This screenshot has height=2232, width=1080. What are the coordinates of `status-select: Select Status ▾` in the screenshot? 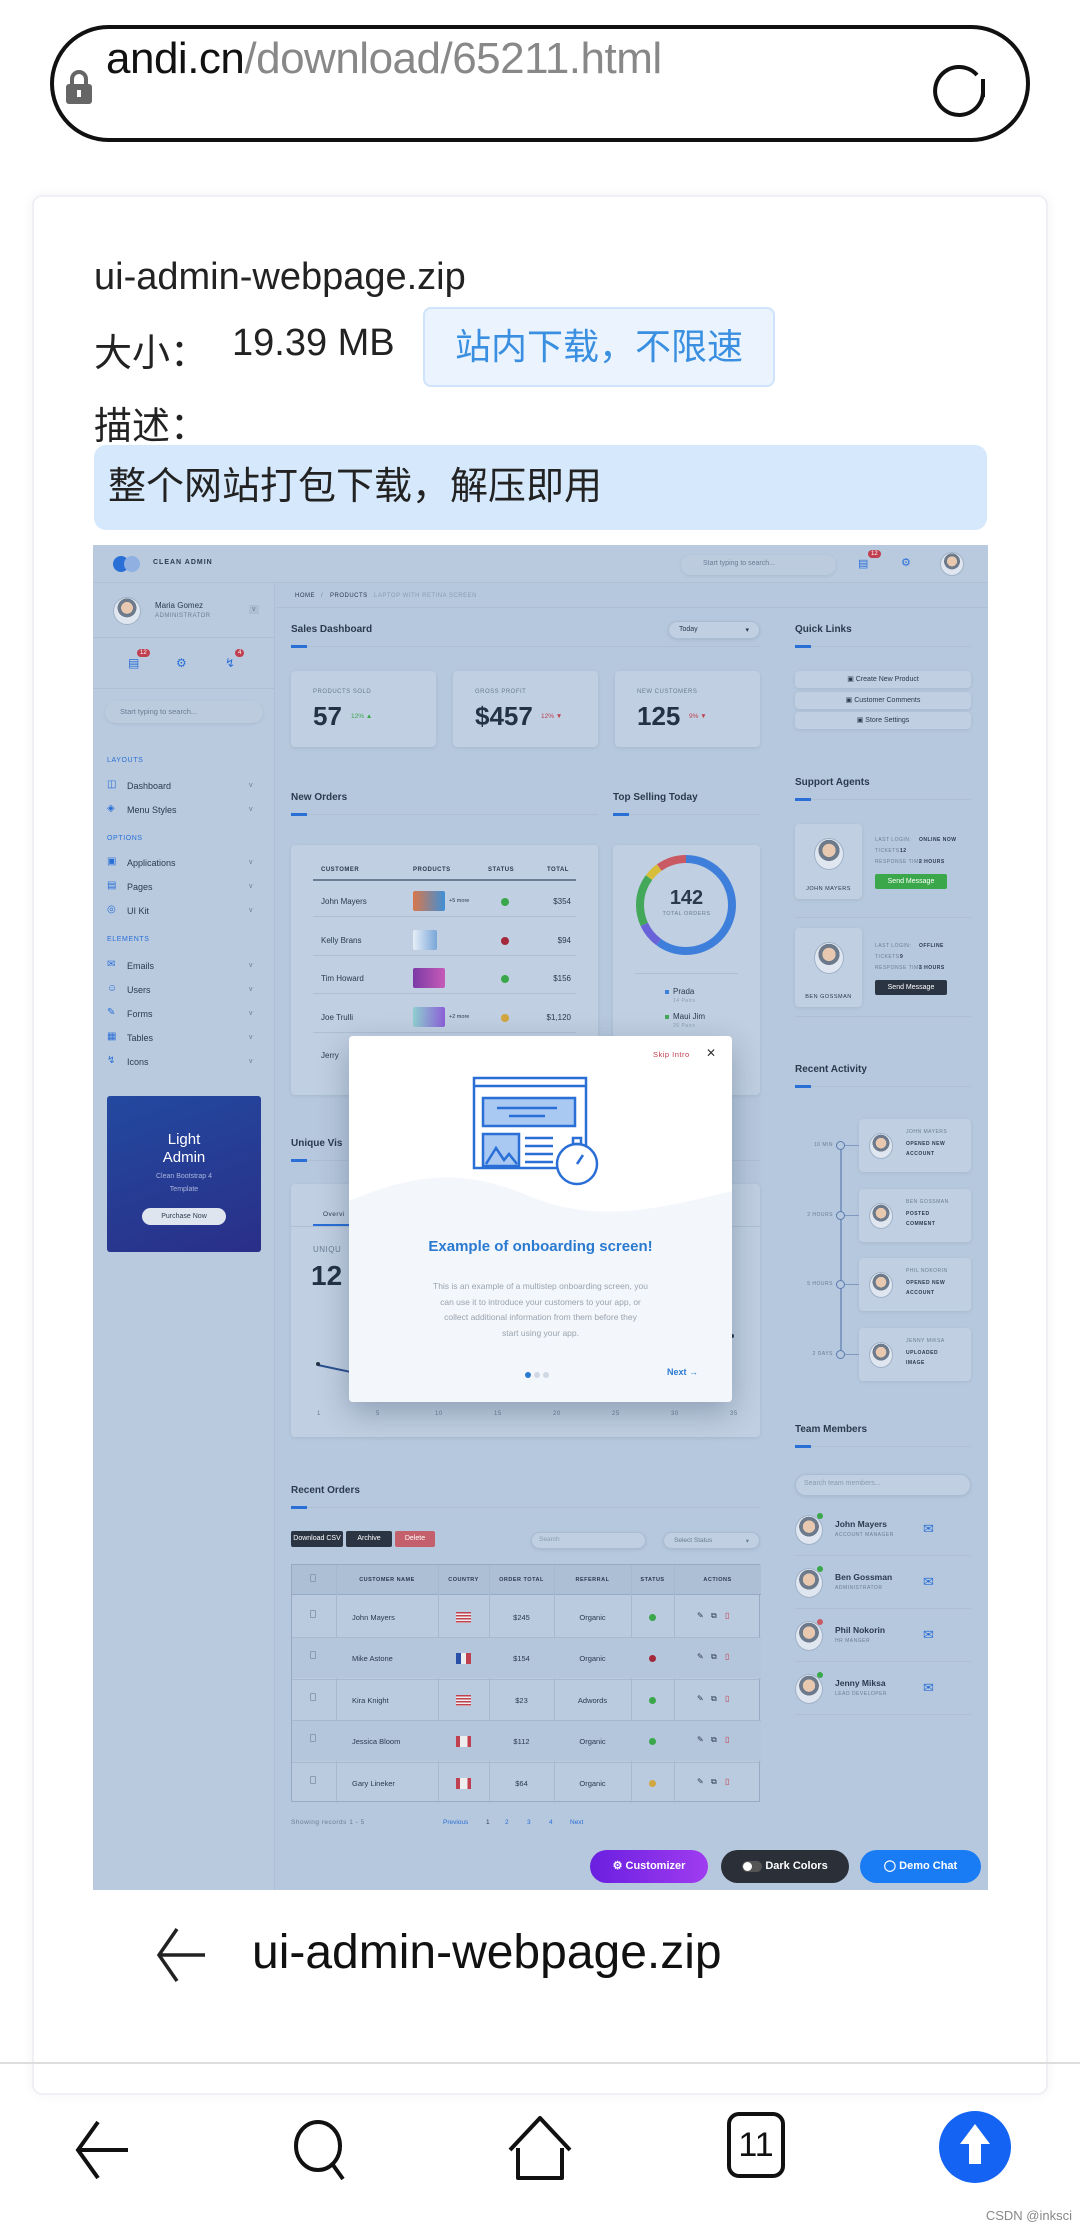 It's located at (711, 1540).